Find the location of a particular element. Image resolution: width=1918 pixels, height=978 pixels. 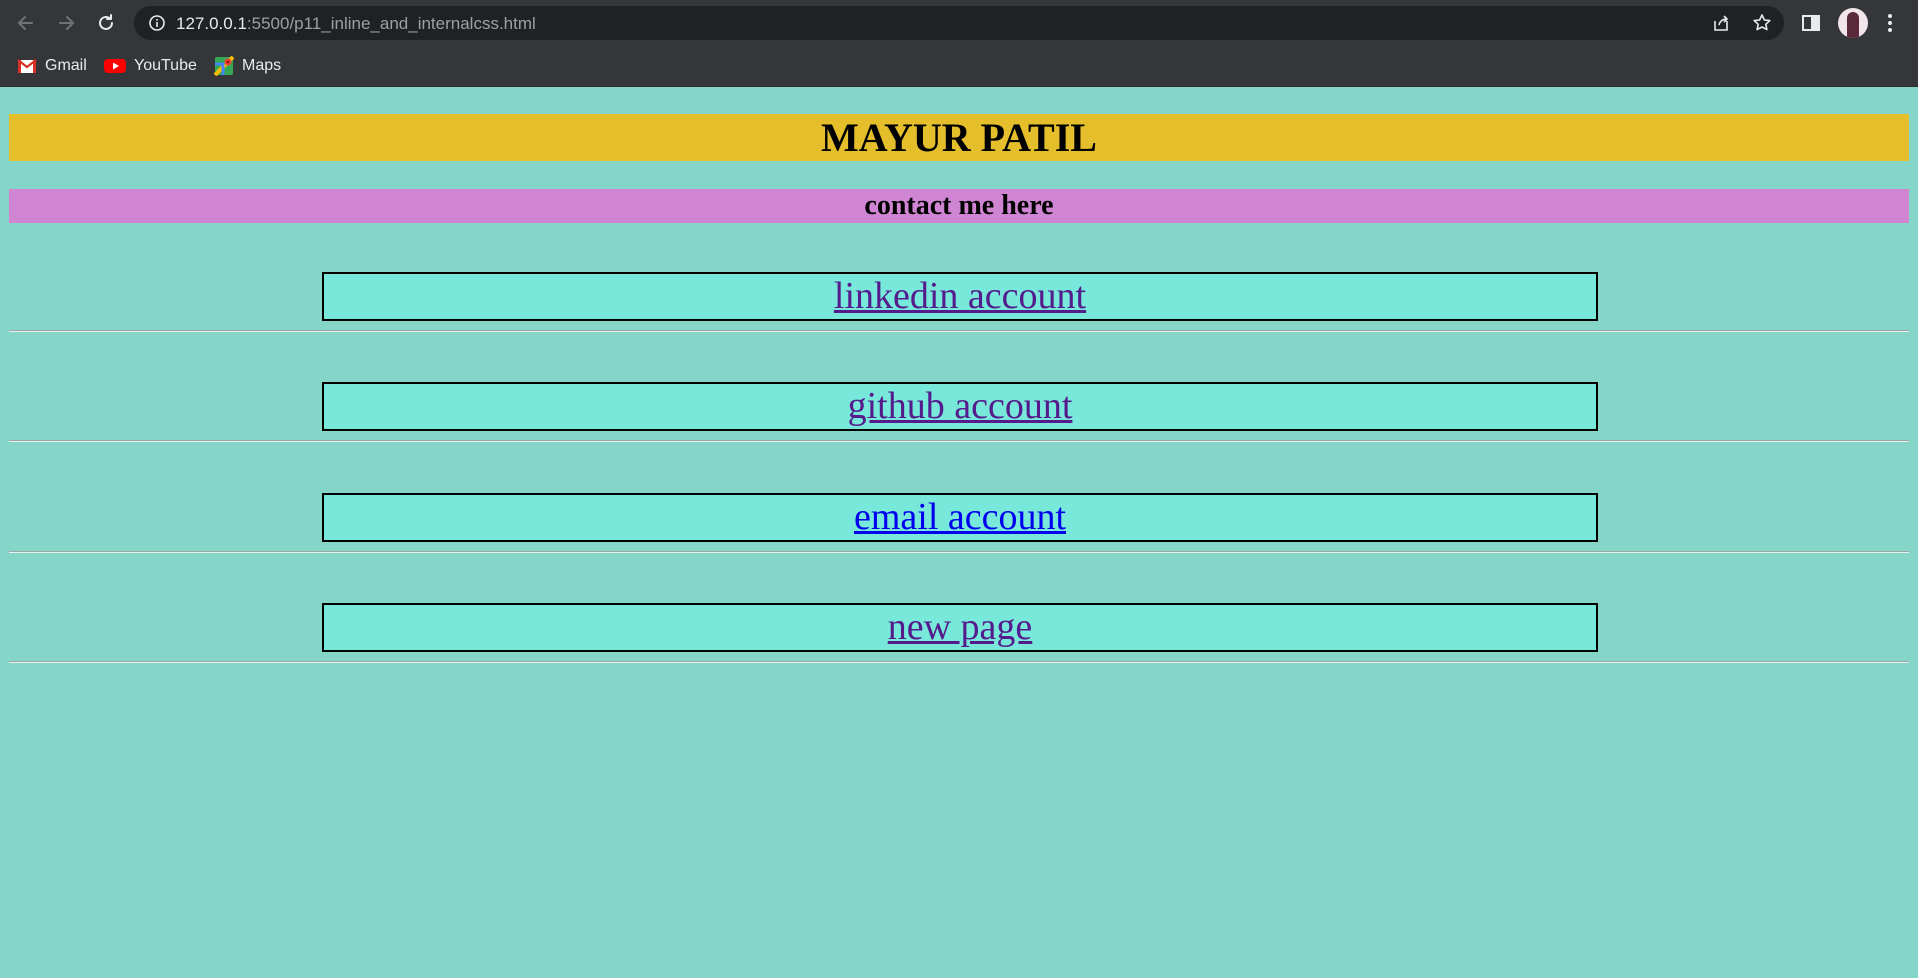

gmail-icon is located at coordinates (27, 66).